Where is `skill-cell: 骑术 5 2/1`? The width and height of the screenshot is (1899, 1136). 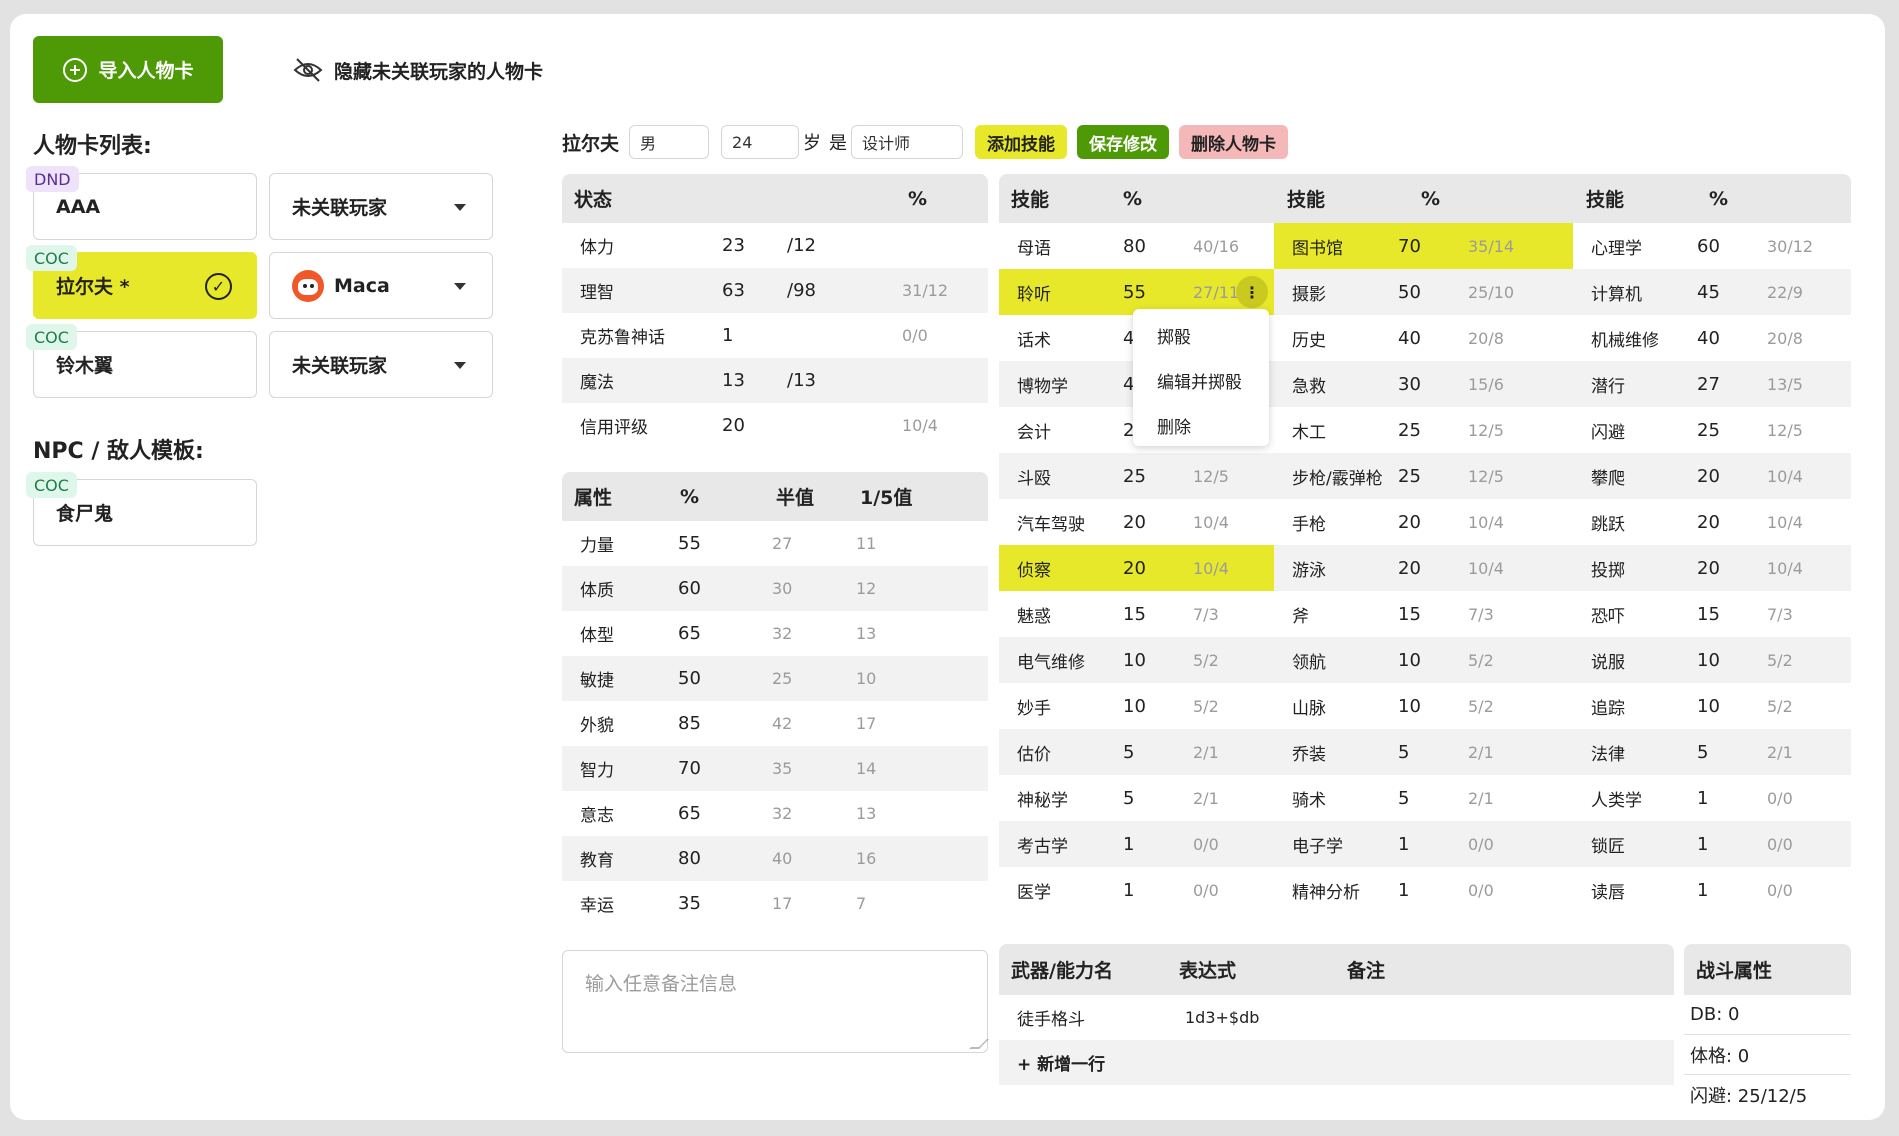 skill-cell: 骑术 5 2/1 is located at coordinates (1423, 798).